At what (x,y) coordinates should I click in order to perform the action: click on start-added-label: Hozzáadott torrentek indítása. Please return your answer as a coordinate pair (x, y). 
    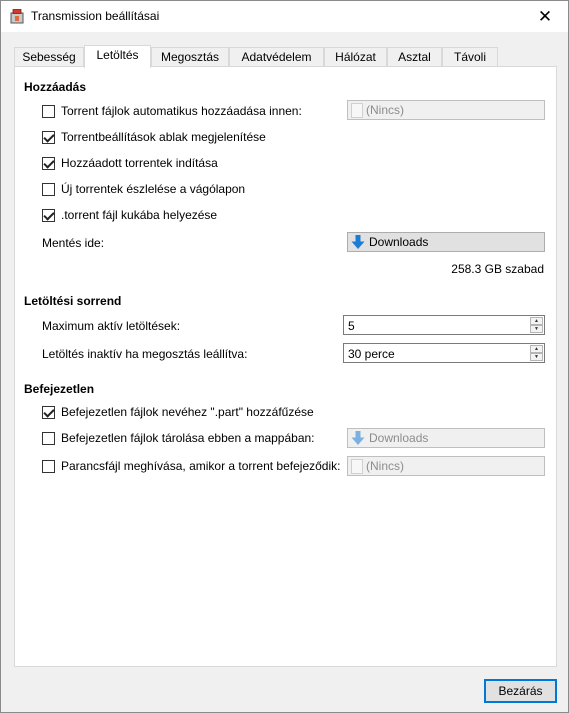
    Looking at the image, I should click on (139, 163).